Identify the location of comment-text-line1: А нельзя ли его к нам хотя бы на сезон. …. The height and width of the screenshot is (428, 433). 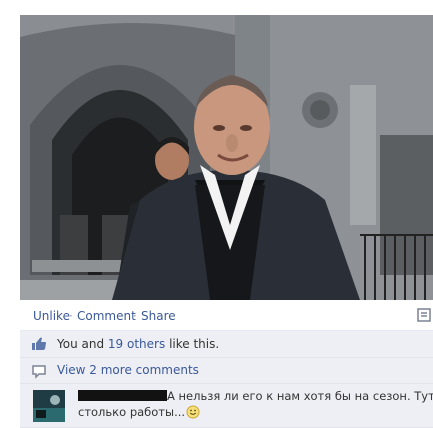
(300, 396).